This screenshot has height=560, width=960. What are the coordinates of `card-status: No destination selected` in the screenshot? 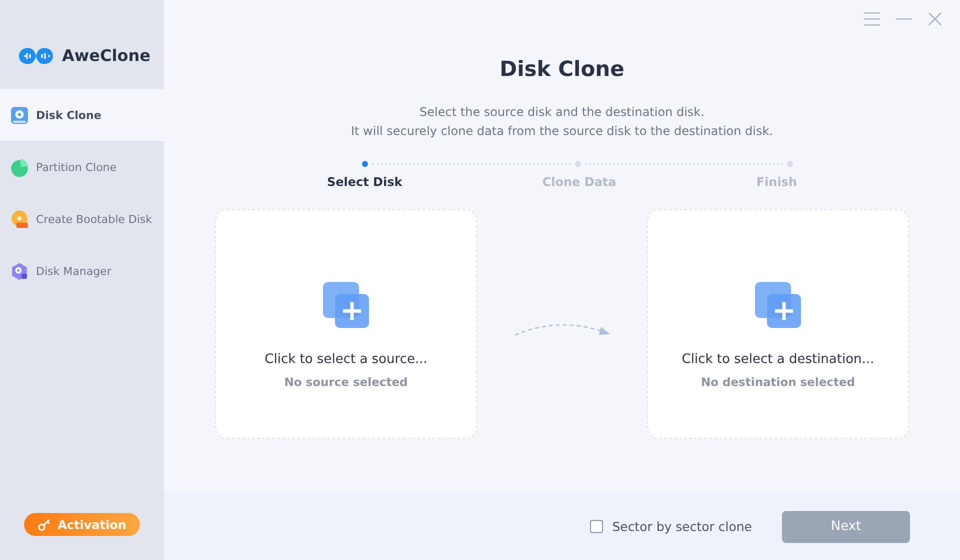 It's located at (778, 382).